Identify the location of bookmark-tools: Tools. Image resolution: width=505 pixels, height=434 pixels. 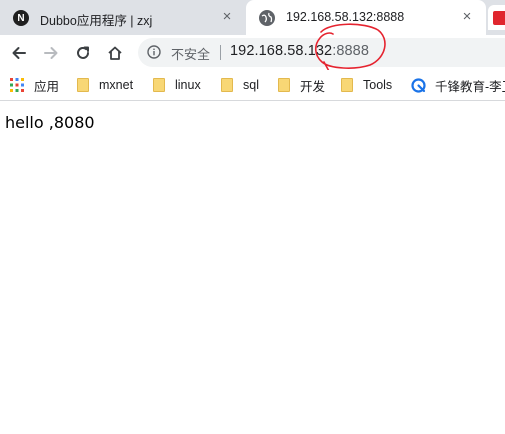
(366, 85).